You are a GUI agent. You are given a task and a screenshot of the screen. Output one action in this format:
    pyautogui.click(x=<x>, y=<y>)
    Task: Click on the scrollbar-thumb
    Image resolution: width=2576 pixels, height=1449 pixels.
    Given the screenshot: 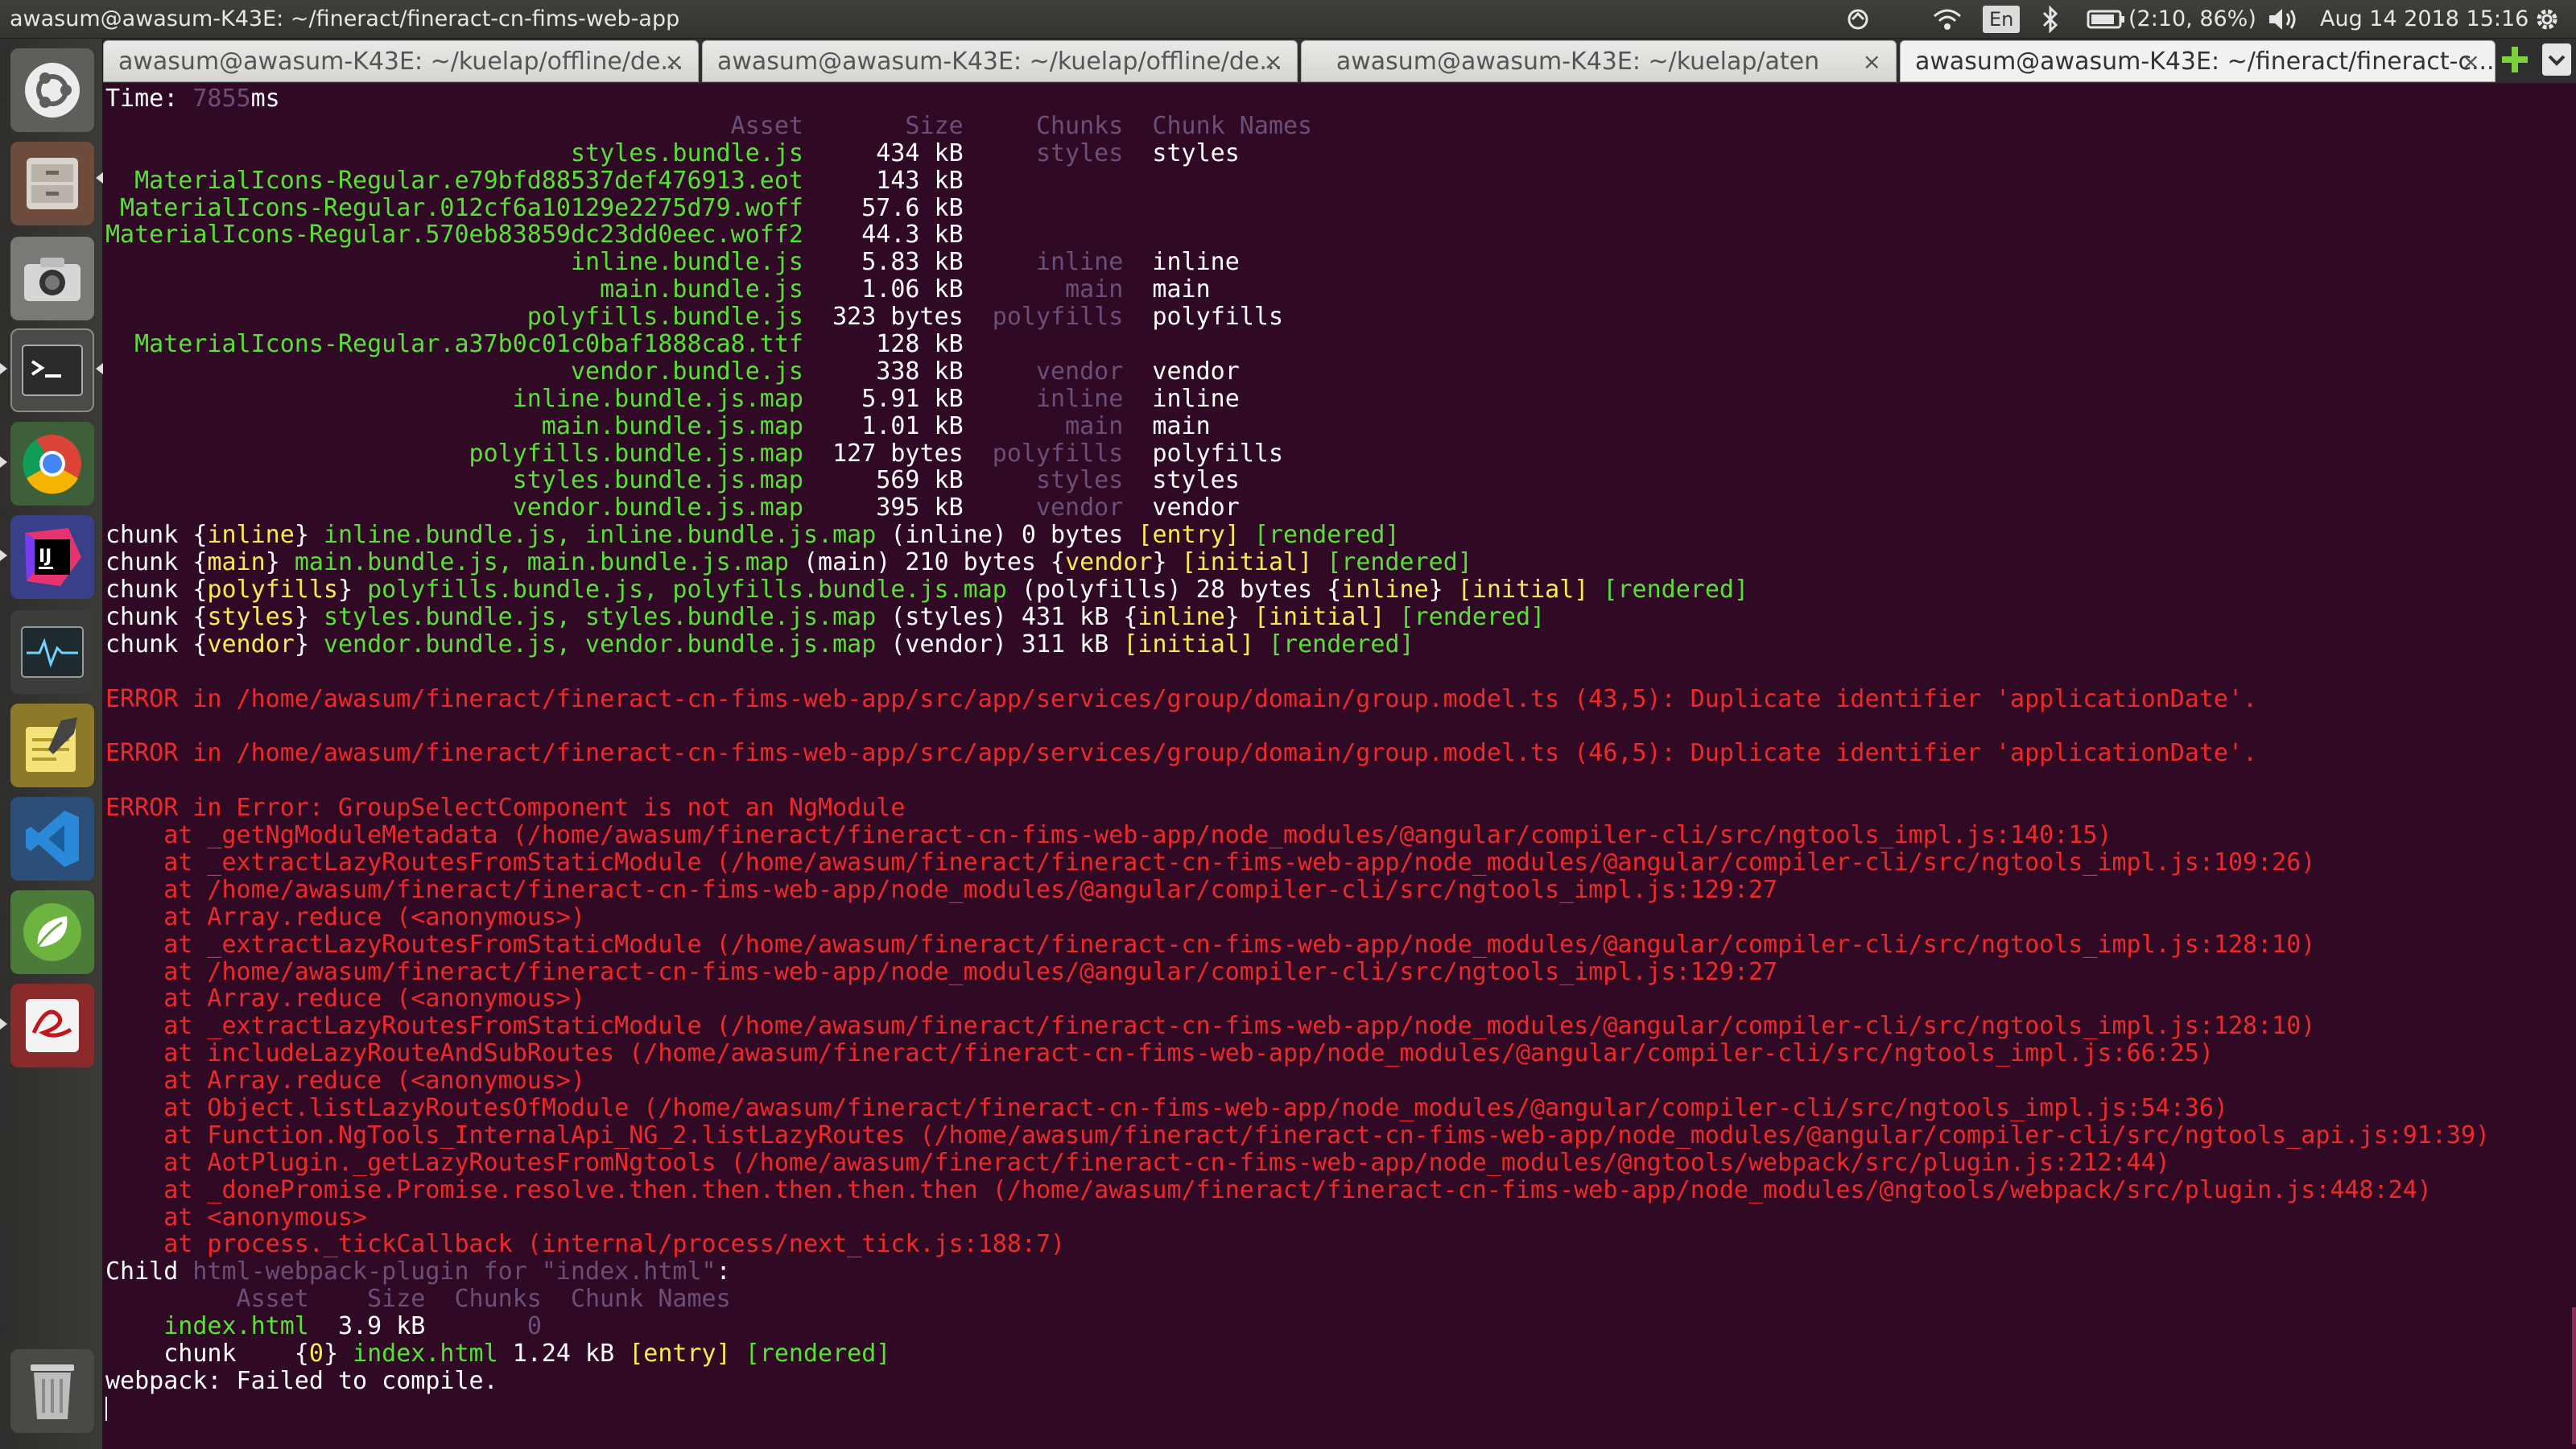 What is the action you would take?
    pyautogui.click(x=2574, y=1375)
    